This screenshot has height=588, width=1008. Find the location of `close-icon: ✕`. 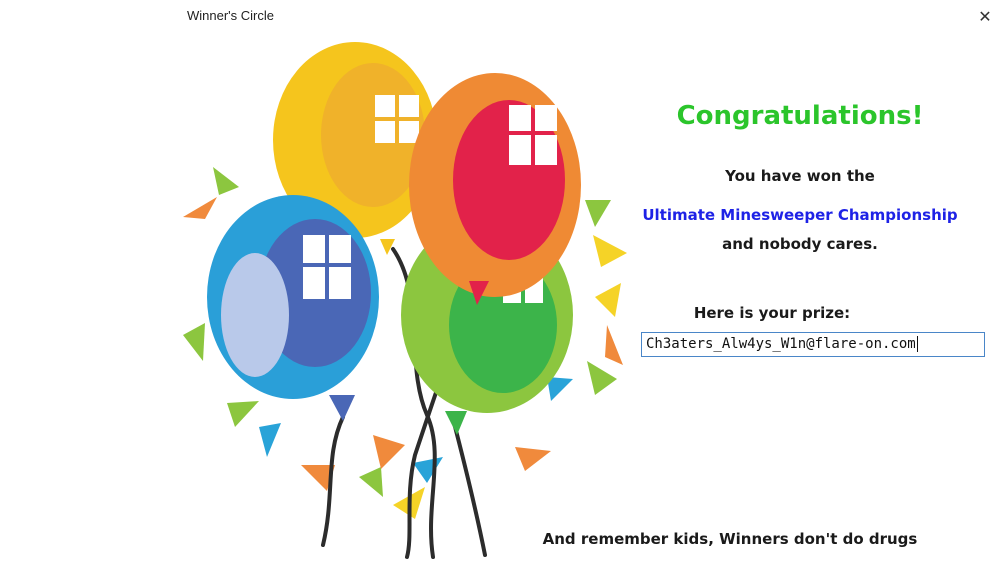

close-icon: ✕ is located at coordinates (985, 16).